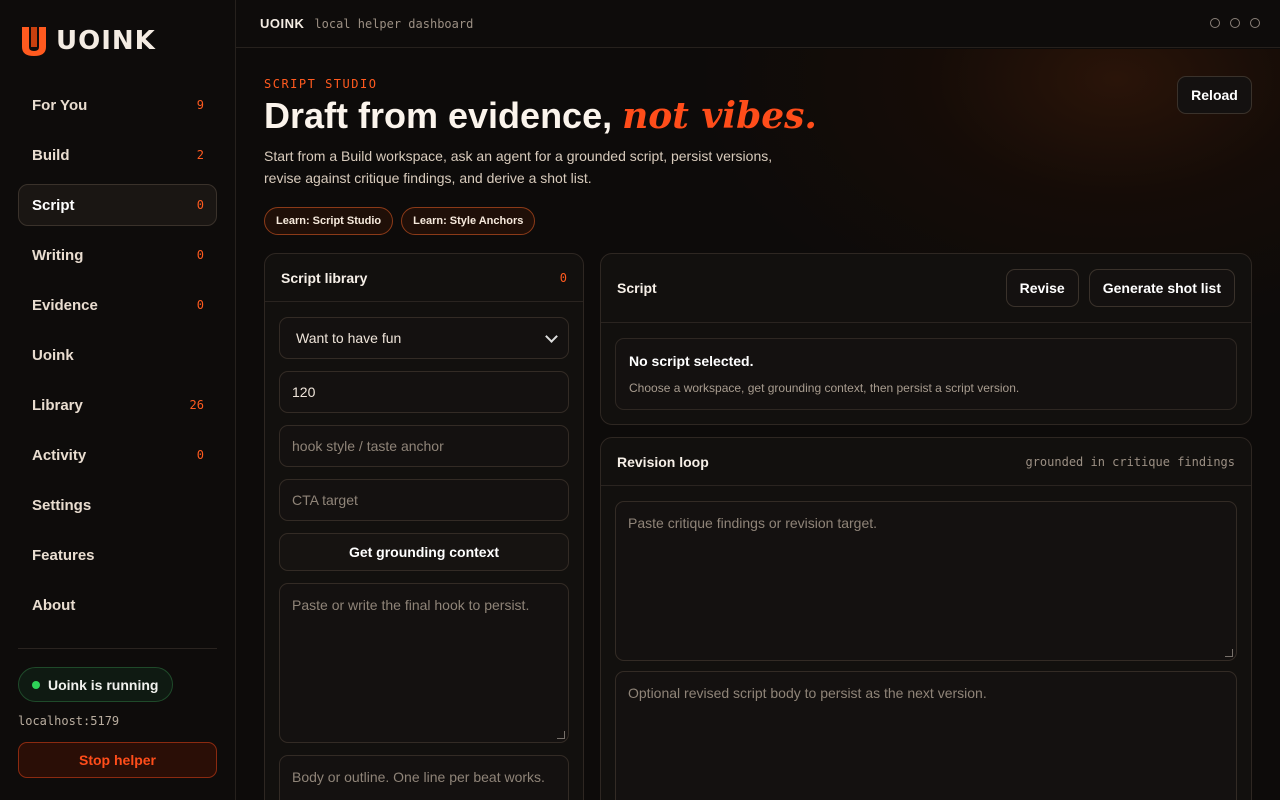  What do you see at coordinates (1214, 95) in the screenshot?
I see `reload-button: Reload` at bounding box center [1214, 95].